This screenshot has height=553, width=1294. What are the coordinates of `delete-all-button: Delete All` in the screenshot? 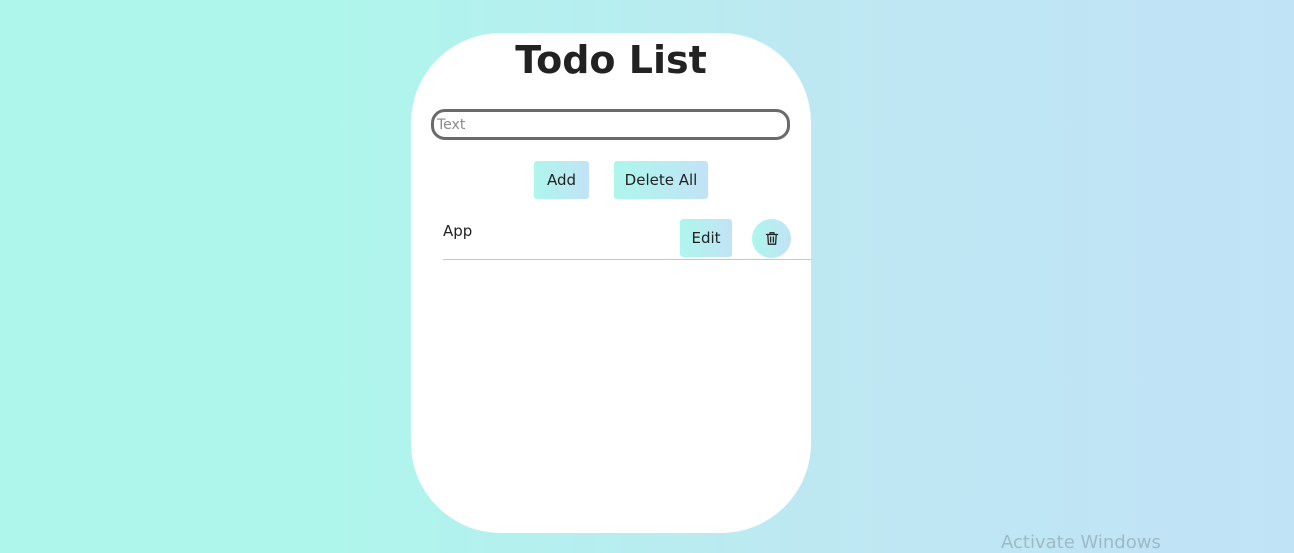 It's located at (661, 180).